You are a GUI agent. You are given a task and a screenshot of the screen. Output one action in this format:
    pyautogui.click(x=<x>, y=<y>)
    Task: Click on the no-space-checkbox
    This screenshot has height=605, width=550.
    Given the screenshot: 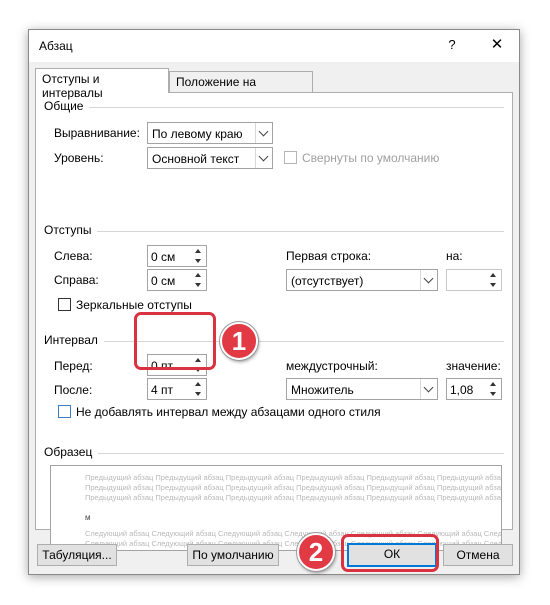 What is the action you would take?
    pyautogui.click(x=64, y=411)
    